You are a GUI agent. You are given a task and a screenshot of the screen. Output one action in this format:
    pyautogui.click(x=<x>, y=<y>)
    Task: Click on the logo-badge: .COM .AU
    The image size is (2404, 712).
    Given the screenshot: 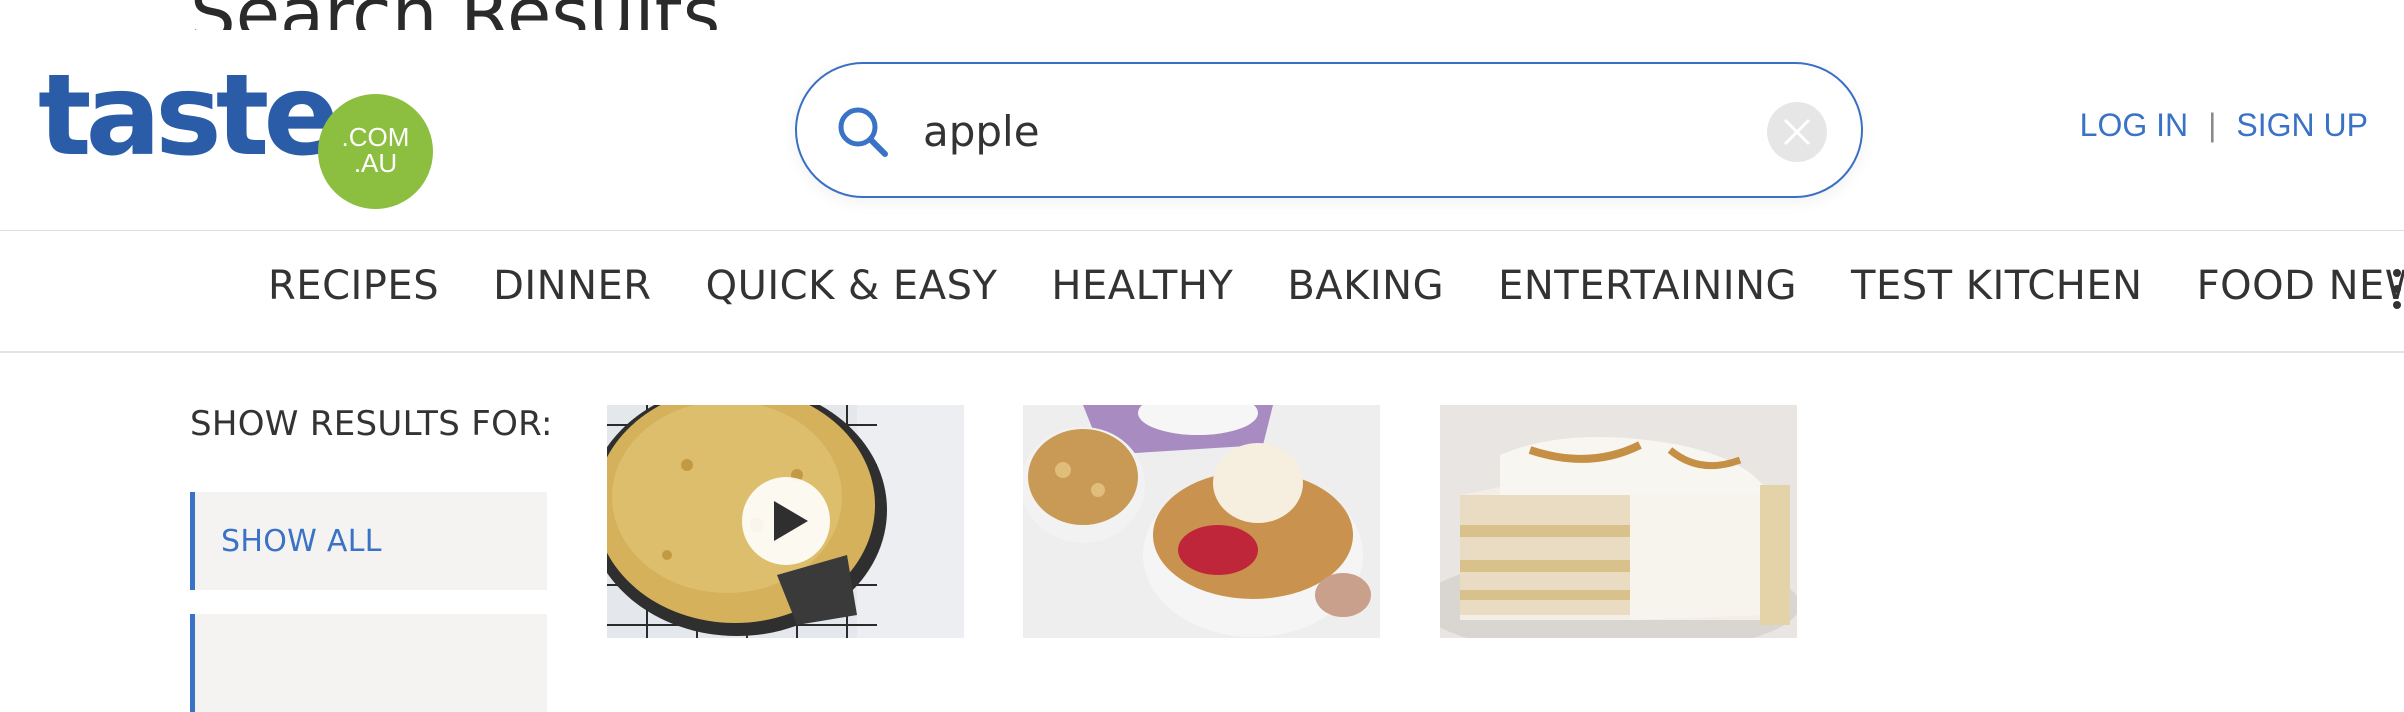 What is the action you would take?
    pyautogui.click(x=375, y=151)
    